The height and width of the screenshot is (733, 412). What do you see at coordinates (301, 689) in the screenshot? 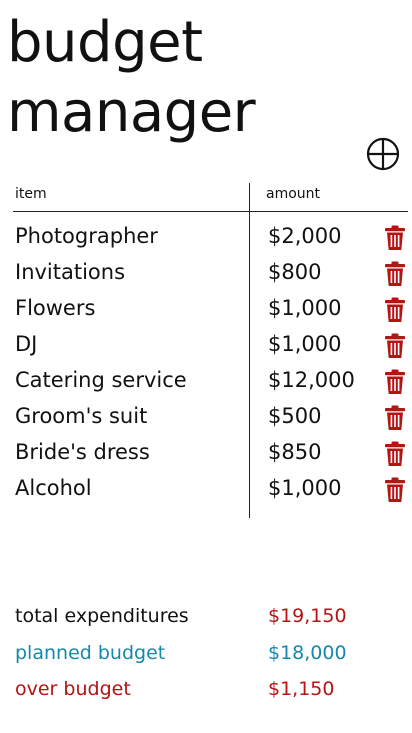
I see `over-budget-value: $1,150` at bounding box center [301, 689].